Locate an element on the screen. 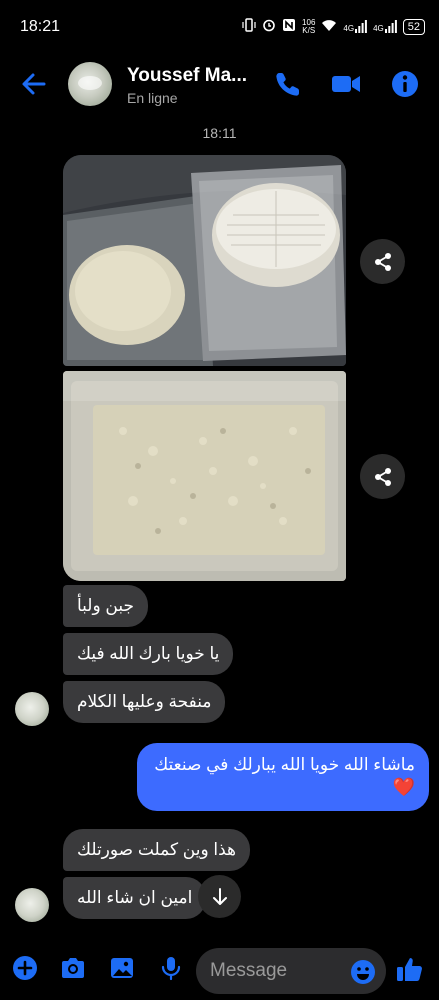 The image size is (439, 1000). sent-message-text: ماشاء الله خويا الله يبارلك في صنعتك is located at coordinates (284, 764).